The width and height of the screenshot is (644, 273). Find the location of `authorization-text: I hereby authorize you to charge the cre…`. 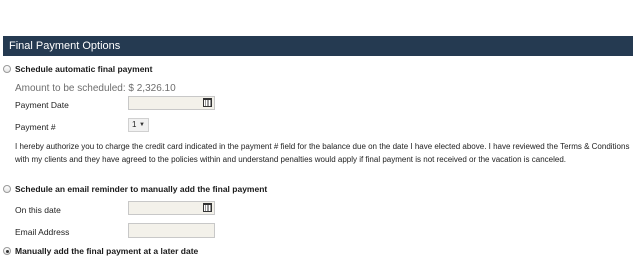

authorization-text: I hereby authorize you to charge the cre… is located at coordinates (322, 153).